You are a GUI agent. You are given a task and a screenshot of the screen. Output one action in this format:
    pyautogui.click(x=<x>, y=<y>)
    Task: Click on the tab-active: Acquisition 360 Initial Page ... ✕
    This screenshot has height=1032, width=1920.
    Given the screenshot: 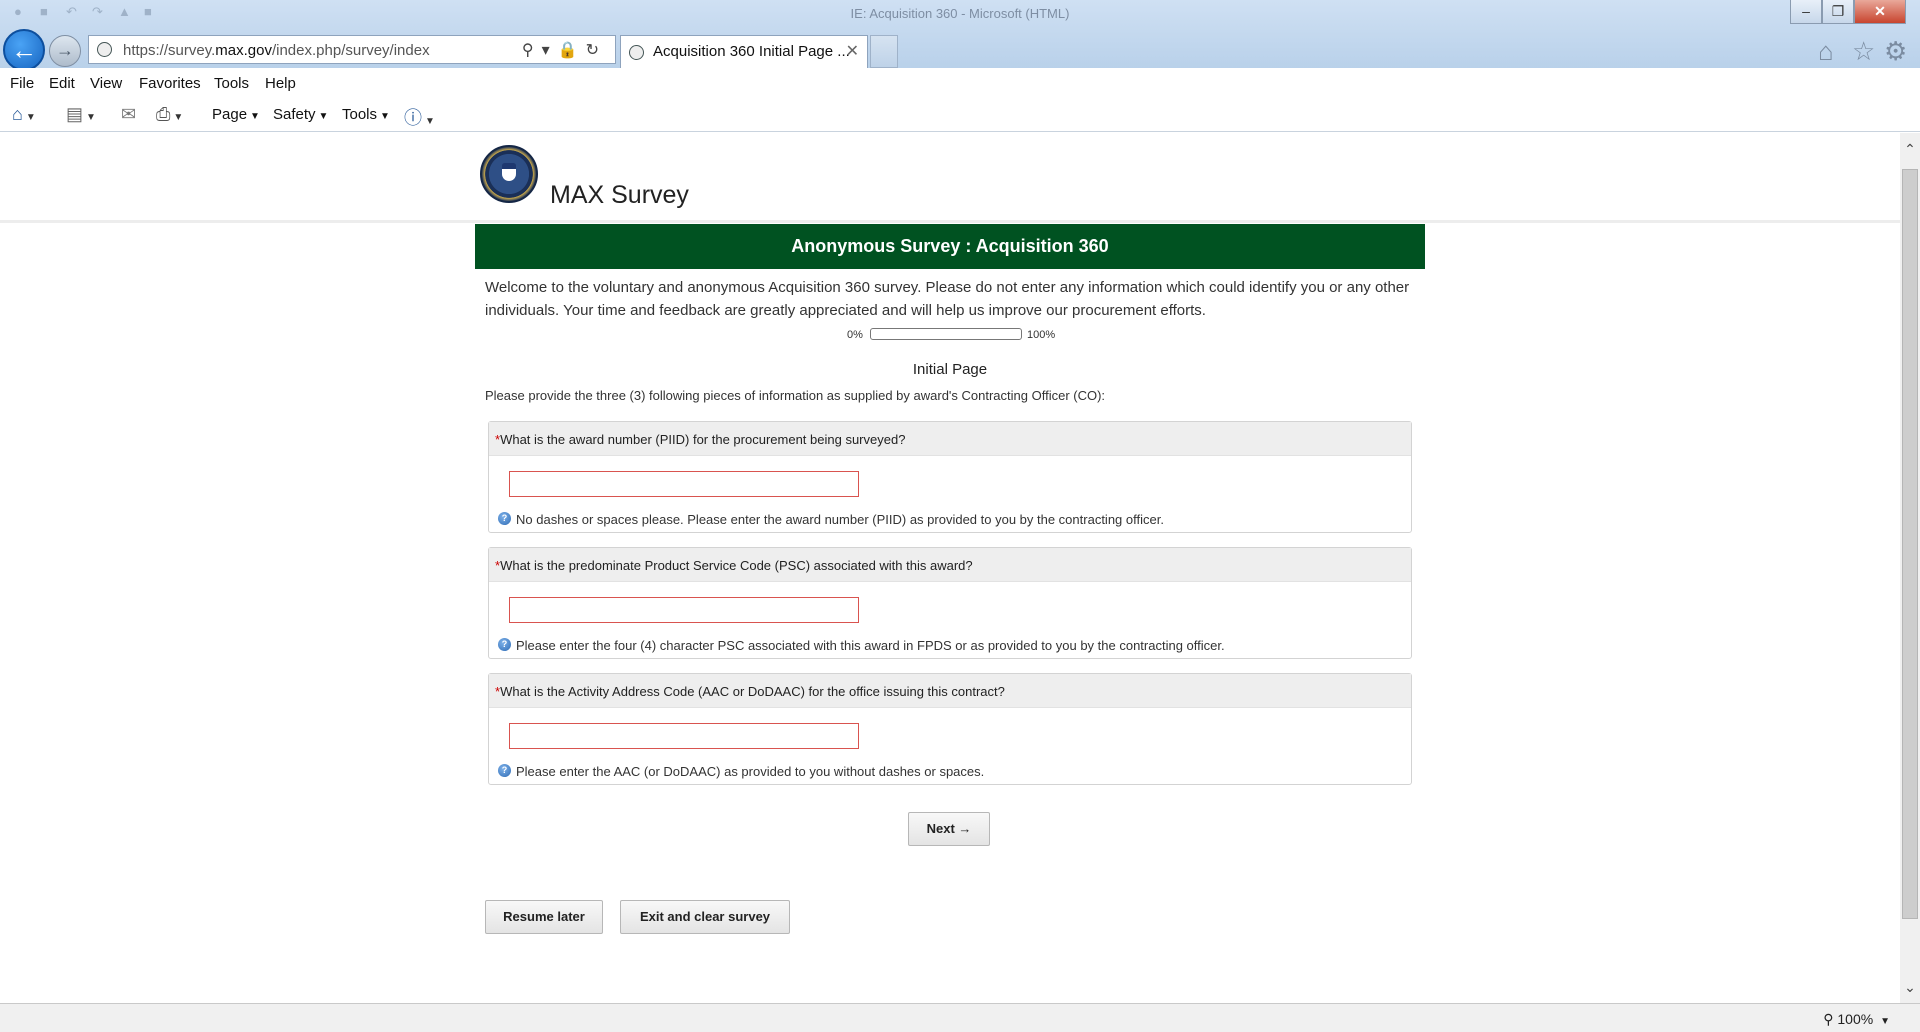 What is the action you would take?
    pyautogui.click(x=744, y=51)
    